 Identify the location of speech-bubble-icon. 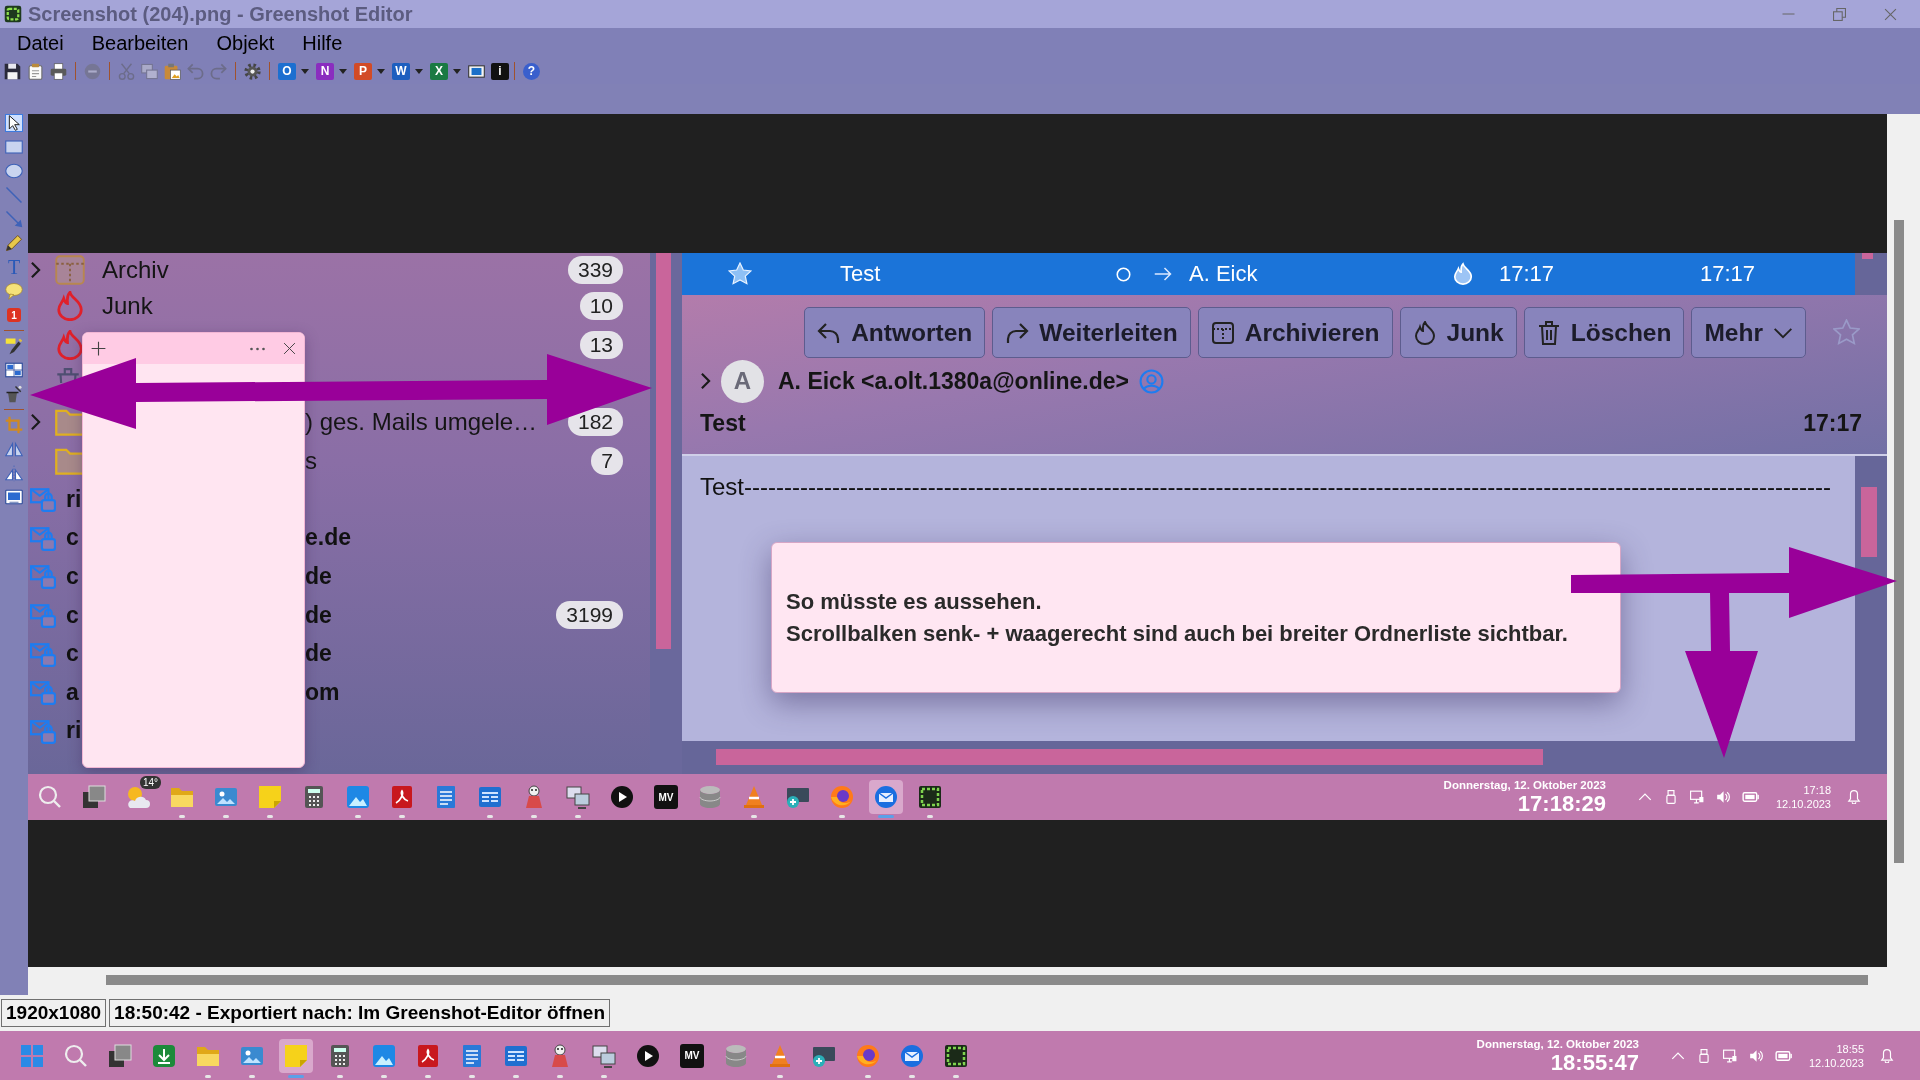
(14, 291).